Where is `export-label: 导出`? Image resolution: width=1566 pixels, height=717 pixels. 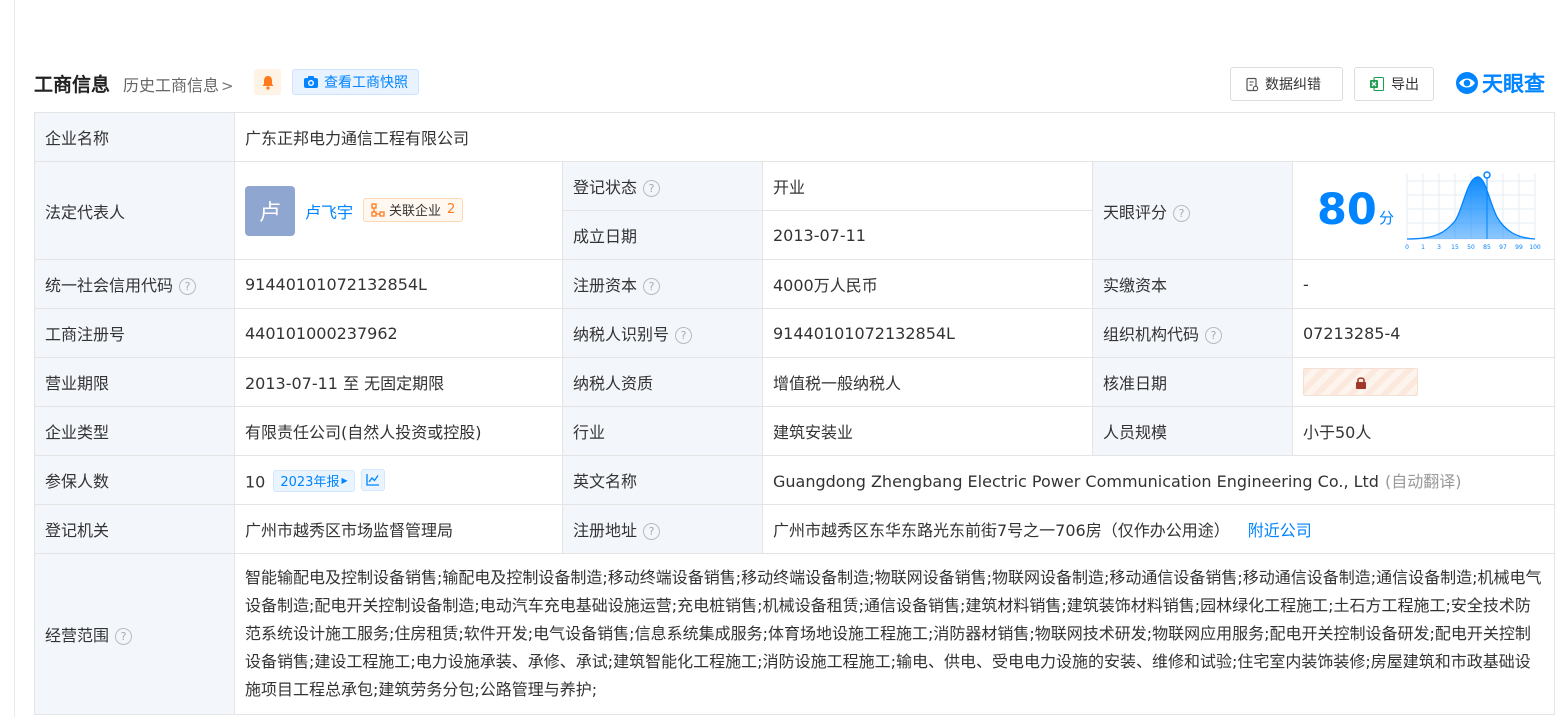
export-label: 导出 is located at coordinates (1405, 85).